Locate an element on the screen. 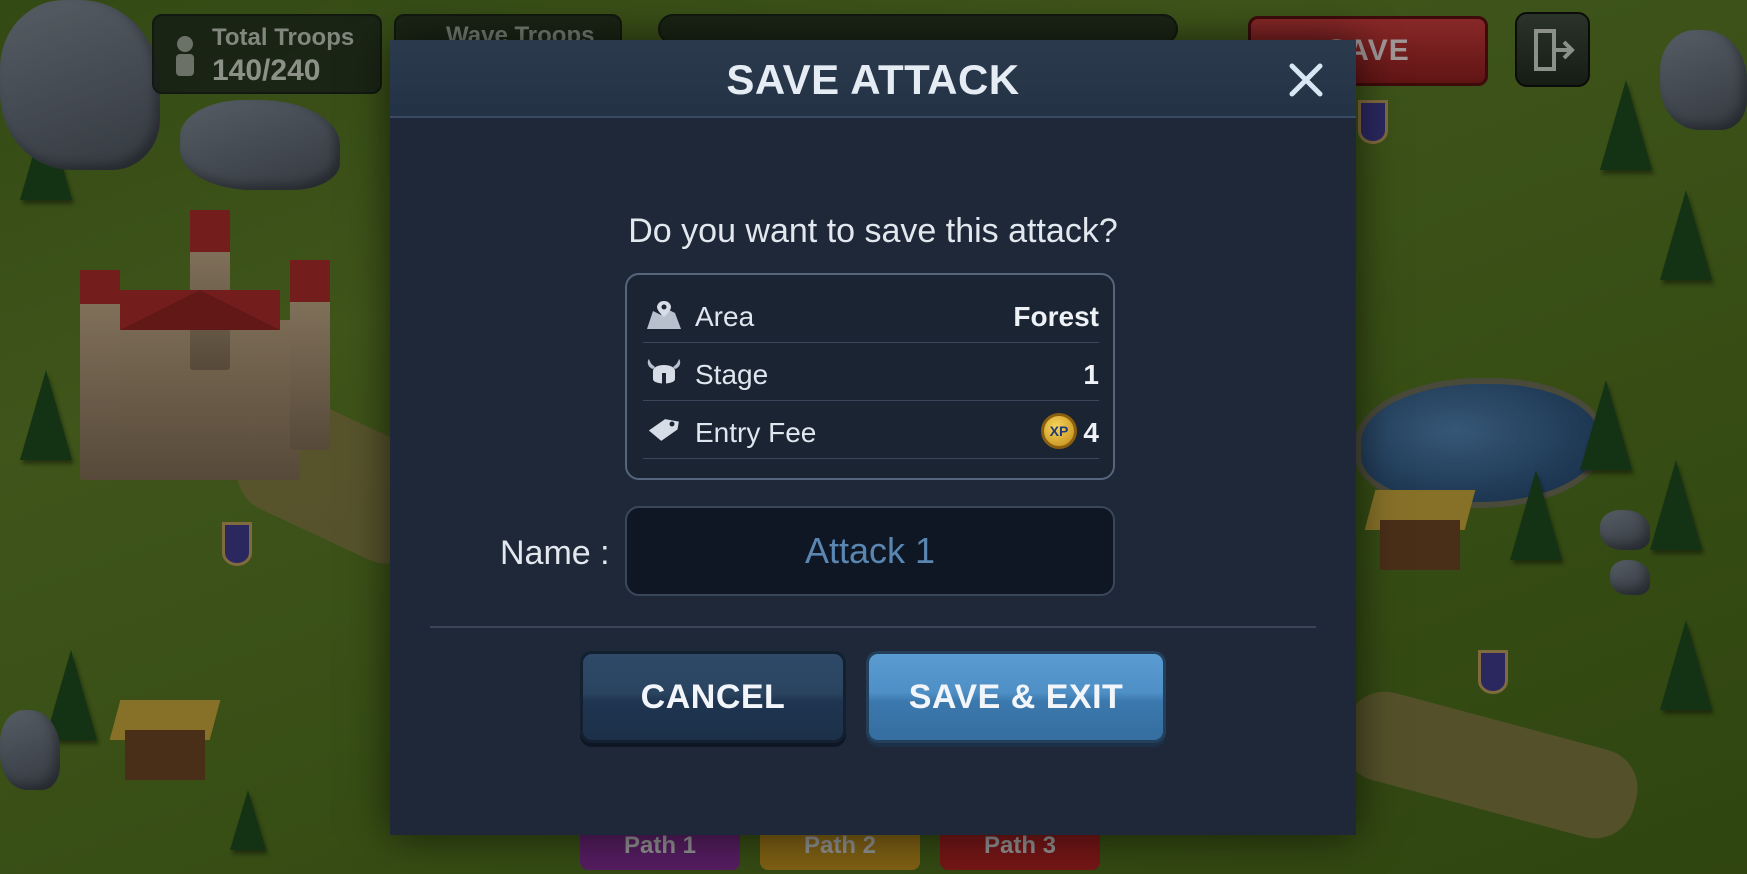 The width and height of the screenshot is (1747, 874). close-icon is located at coordinates (1306, 80).